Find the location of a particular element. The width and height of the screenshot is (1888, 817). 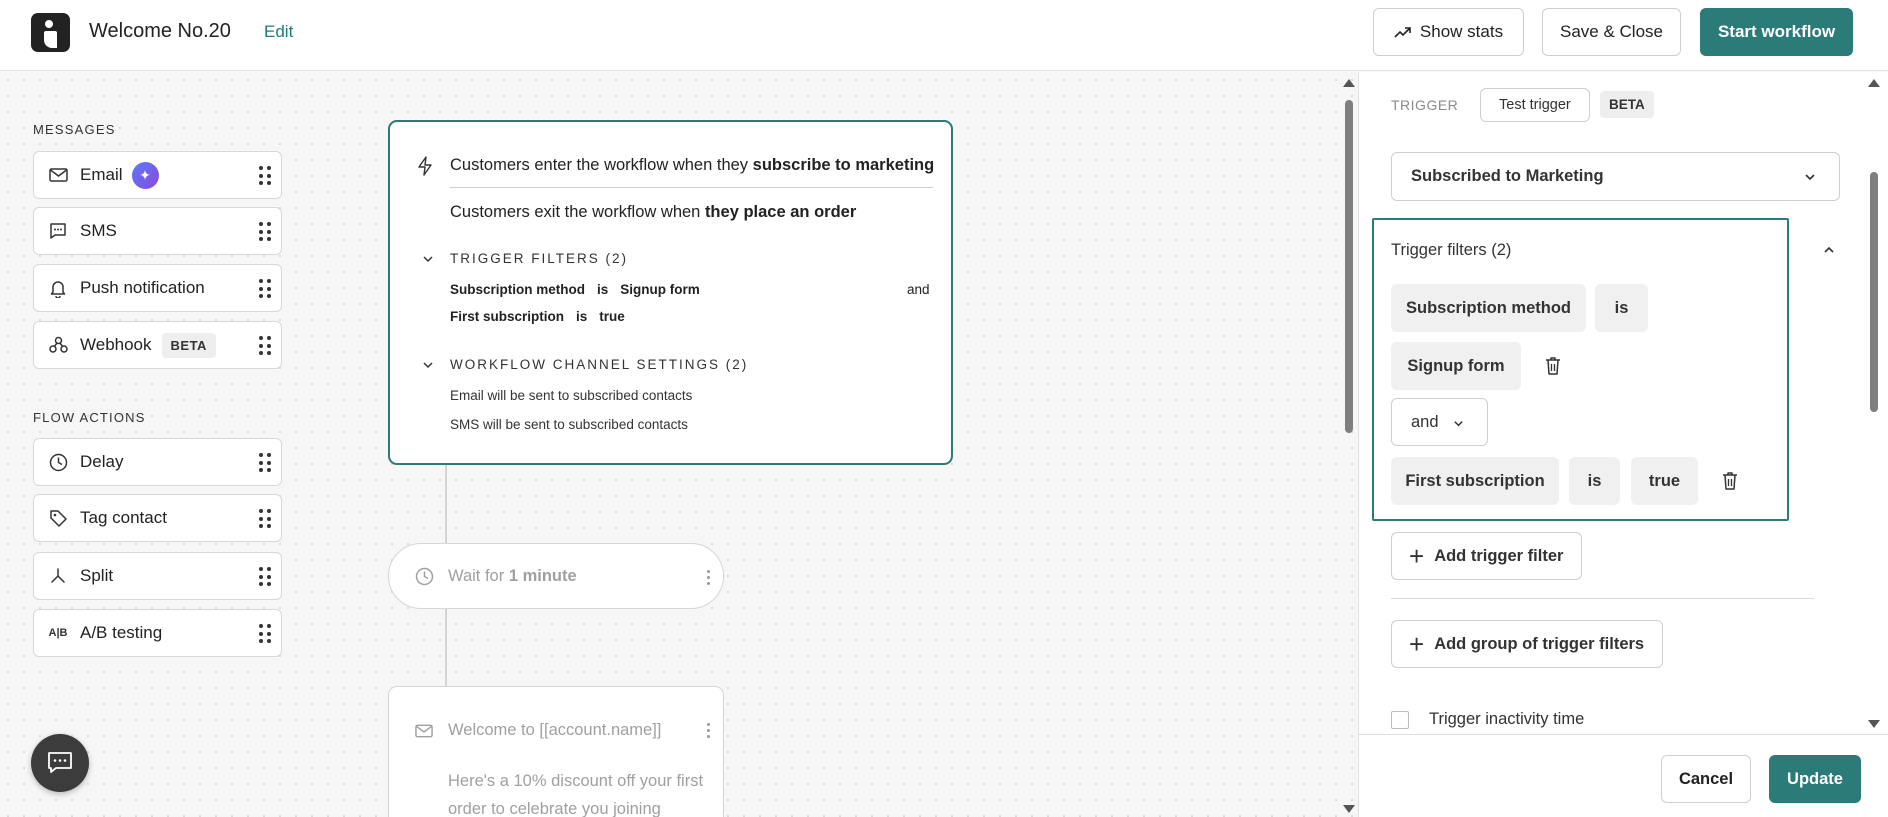

block-sms: SMS is located at coordinates (157, 231).